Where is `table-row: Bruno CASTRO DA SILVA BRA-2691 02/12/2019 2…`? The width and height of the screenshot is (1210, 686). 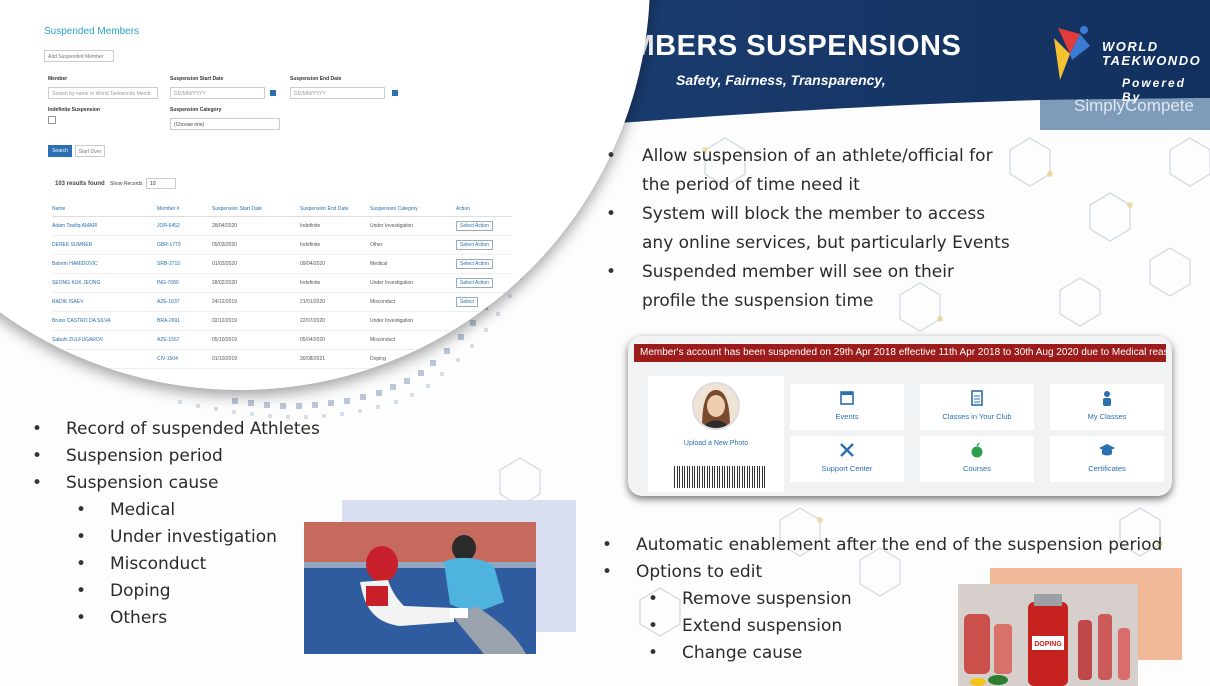
table-row: Bruno CASTRO DA SILVA BRA-2691 02/12/2019 2… is located at coordinates (282, 321).